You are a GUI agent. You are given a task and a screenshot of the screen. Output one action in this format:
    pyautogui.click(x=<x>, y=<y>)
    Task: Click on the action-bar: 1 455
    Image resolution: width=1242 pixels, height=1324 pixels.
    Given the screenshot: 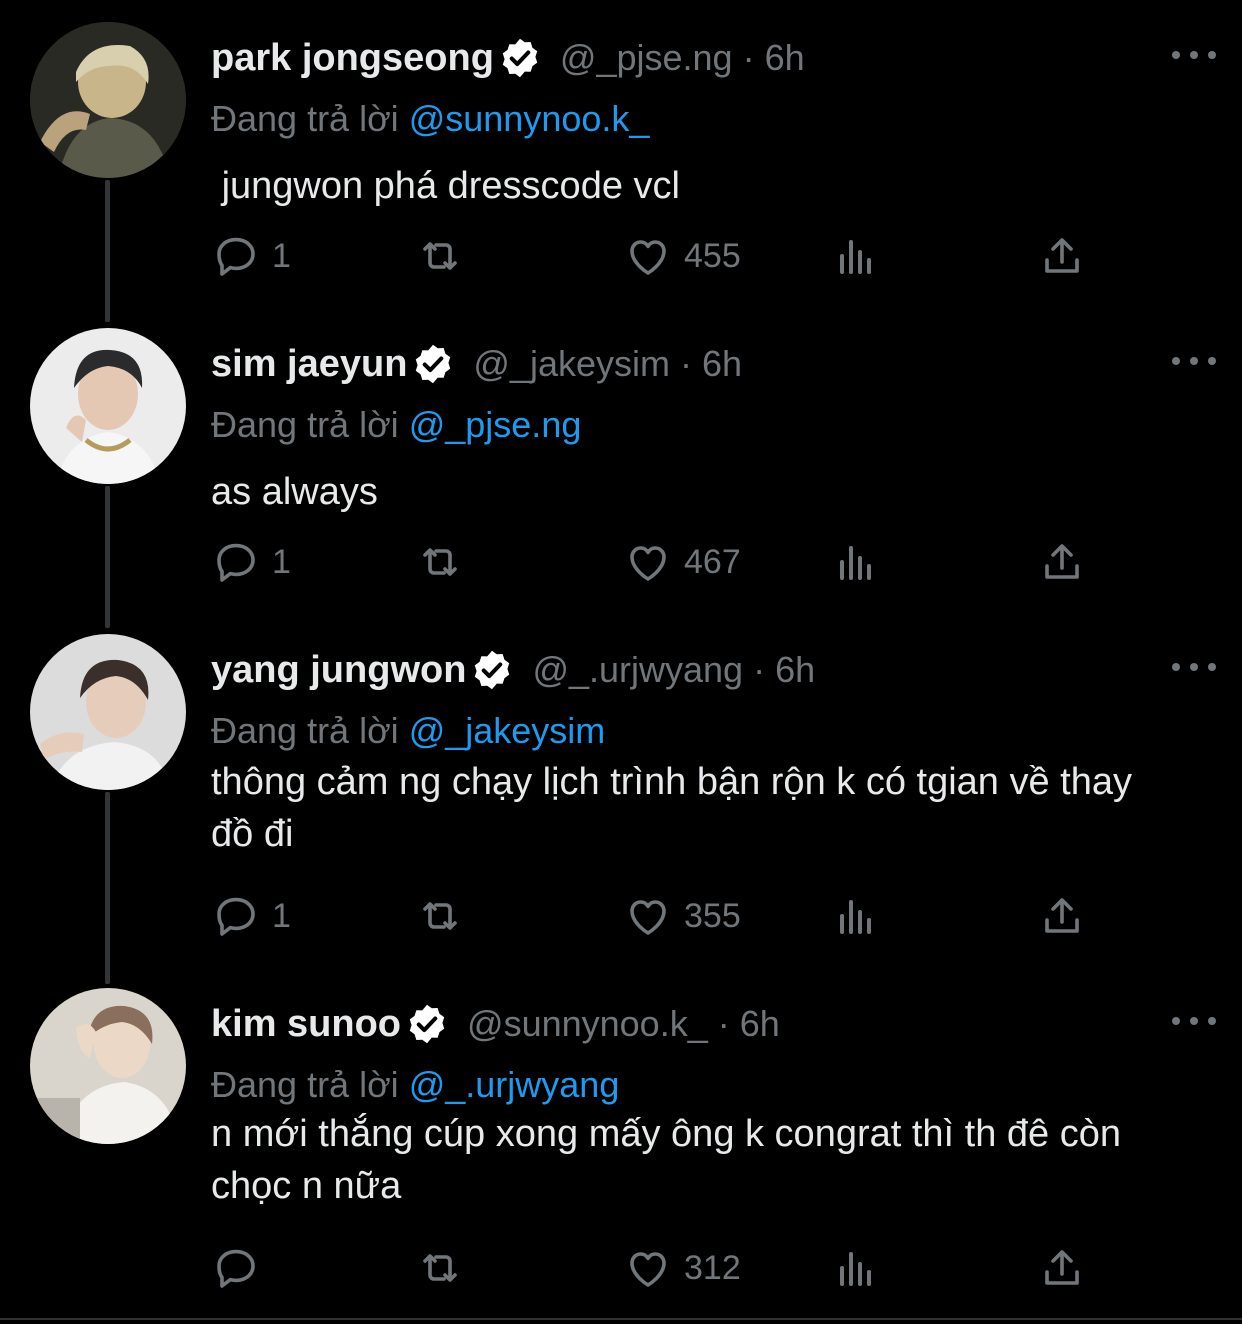 What is the action you would take?
    pyautogui.click(x=621, y=256)
    